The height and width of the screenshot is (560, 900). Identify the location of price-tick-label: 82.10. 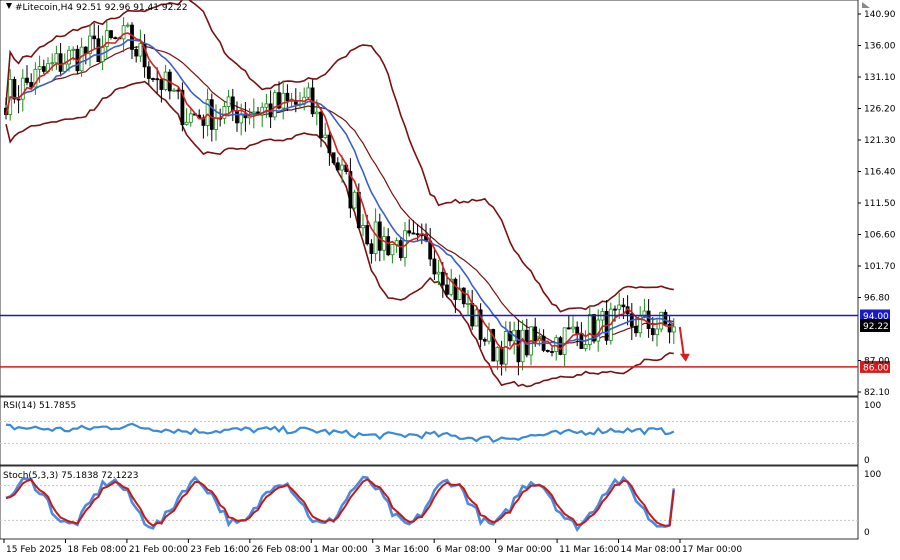
(877, 393).